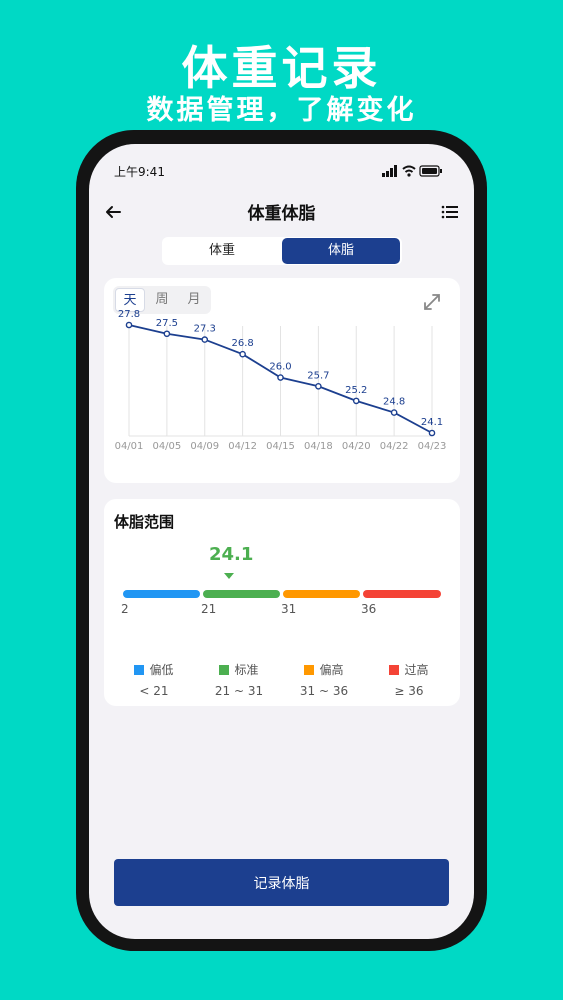 This screenshot has height=1000, width=563. I want to click on range-title: 体脂范围, so click(144, 522).